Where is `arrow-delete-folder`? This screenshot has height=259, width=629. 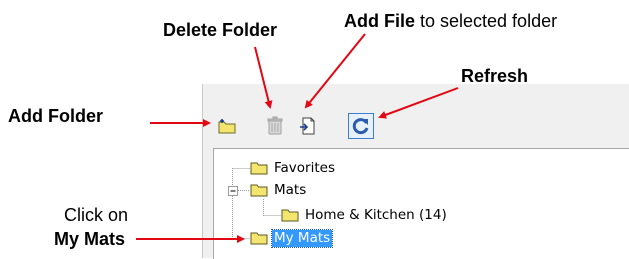
arrow-delete-folder is located at coordinates (263, 77).